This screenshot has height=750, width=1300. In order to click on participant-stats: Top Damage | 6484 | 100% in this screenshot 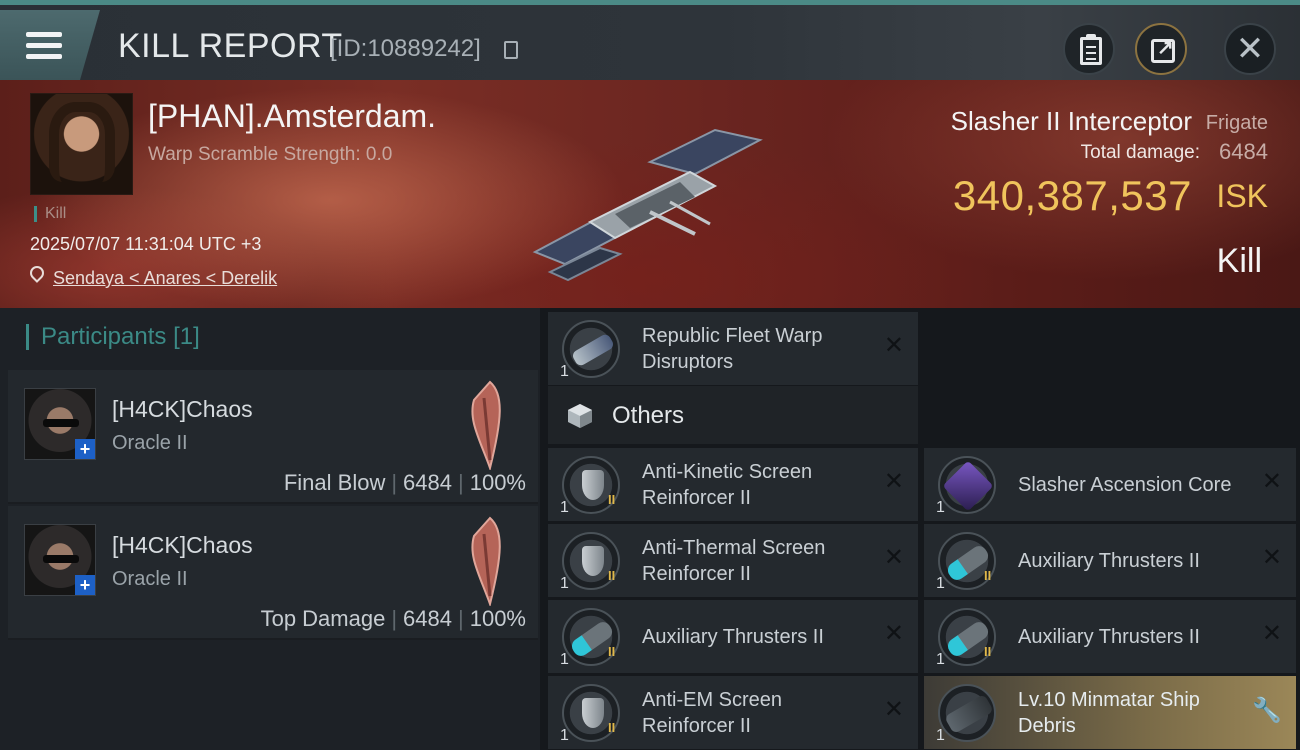, I will do `click(393, 618)`.